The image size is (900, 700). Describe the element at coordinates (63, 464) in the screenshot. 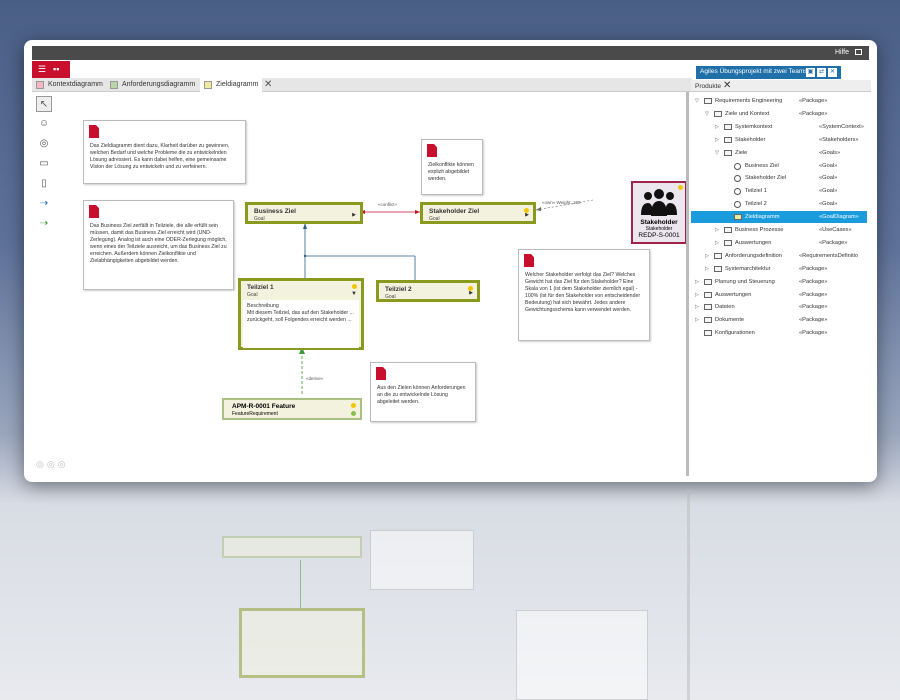

I see `fit-icon: ◎` at that location.